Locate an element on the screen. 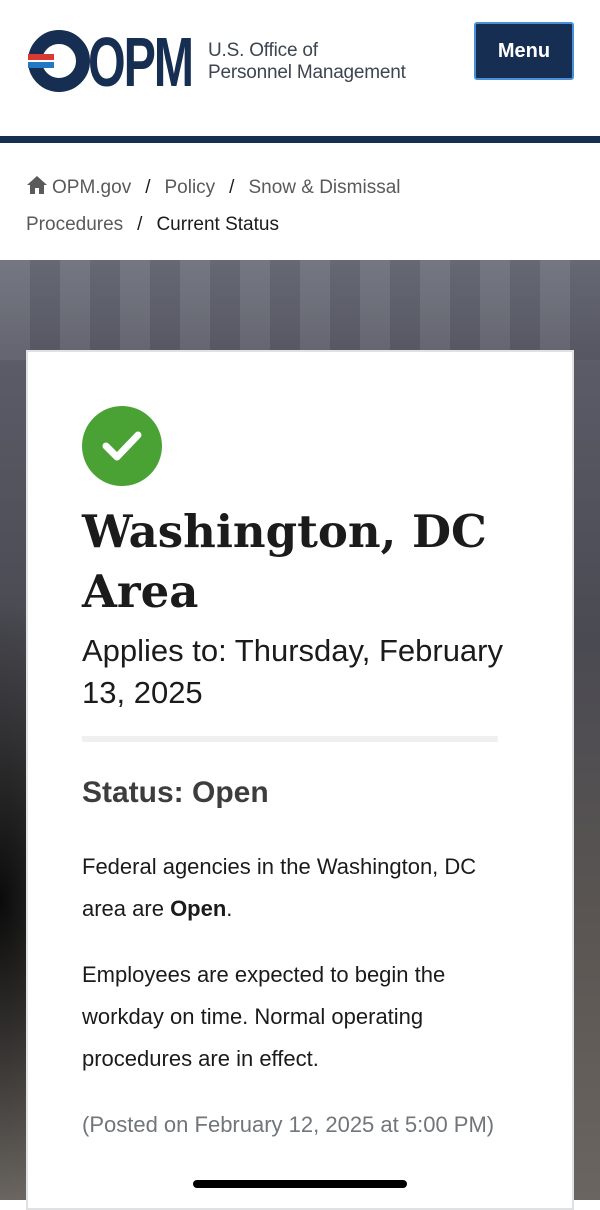 The width and height of the screenshot is (600, 1210). breadcrumb-policy: Policy is located at coordinates (189, 187).